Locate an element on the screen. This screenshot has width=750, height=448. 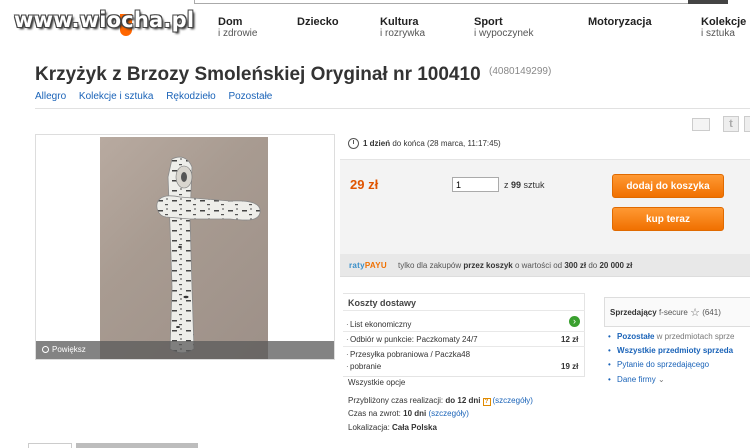
breadcrumb-item: Allegro is located at coordinates (50, 96).